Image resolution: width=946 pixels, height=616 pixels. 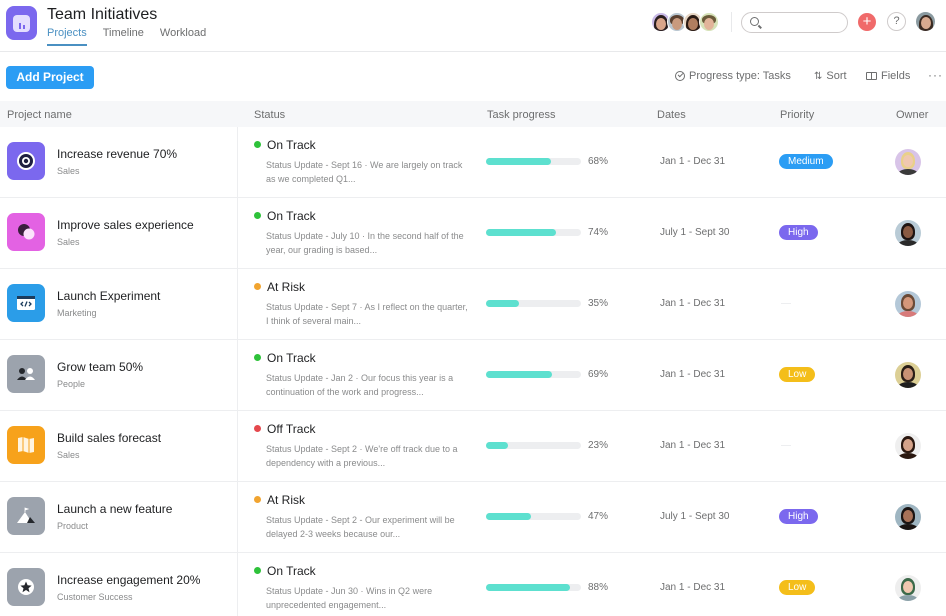 I want to click on column-header-project-name: Project name, so click(x=39, y=115).